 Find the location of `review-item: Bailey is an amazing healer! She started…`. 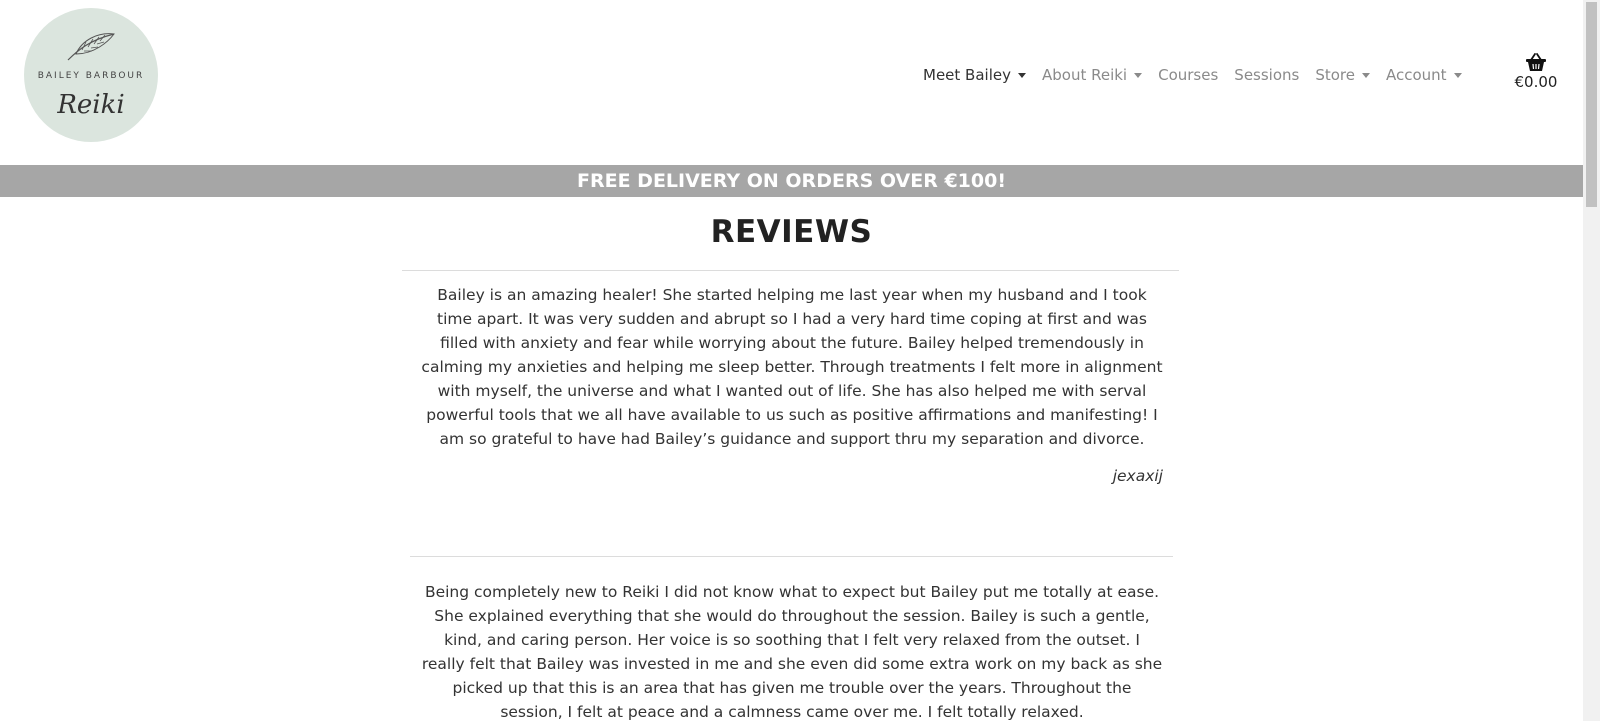

review-item: Bailey is an amazing healer! She started… is located at coordinates (792, 384).